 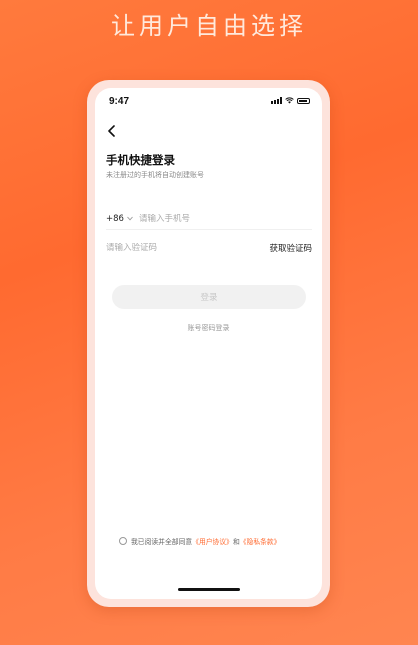 I want to click on wifi-icon, so click(x=289, y=100).